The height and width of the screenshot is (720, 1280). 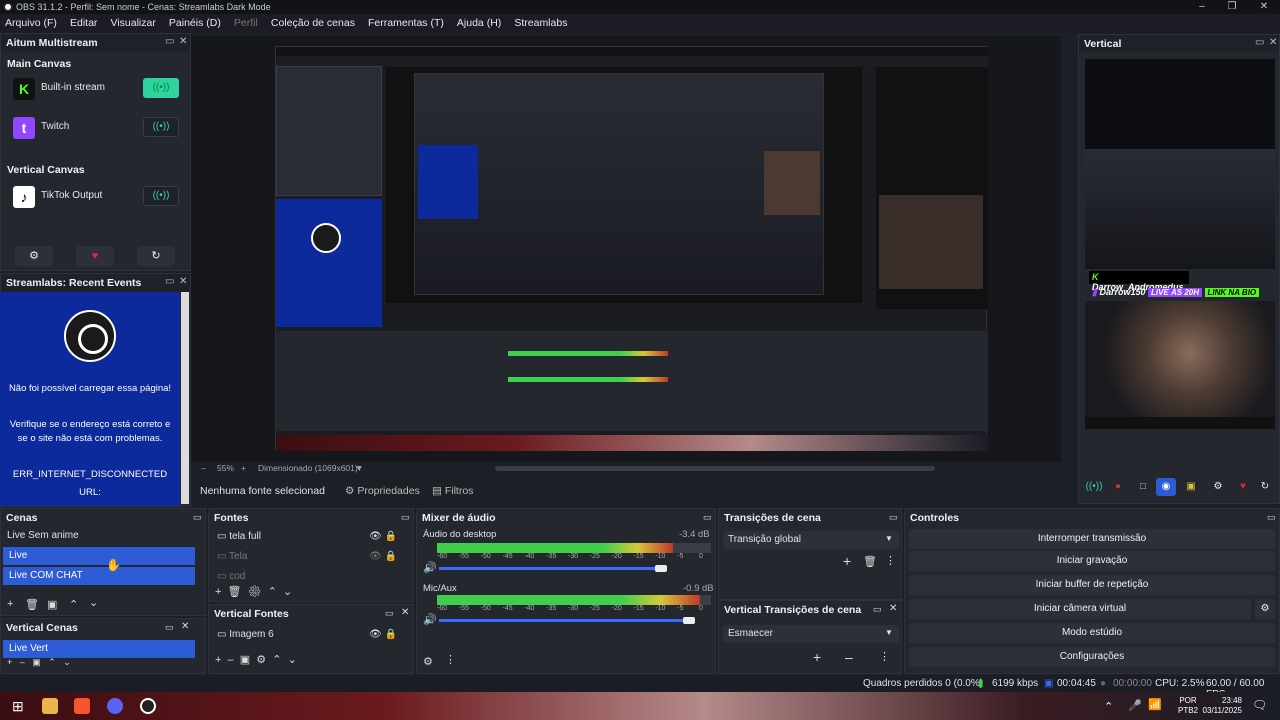 I want to click on menu-tools: Ferramentas (T), so click(x=406, y=23).